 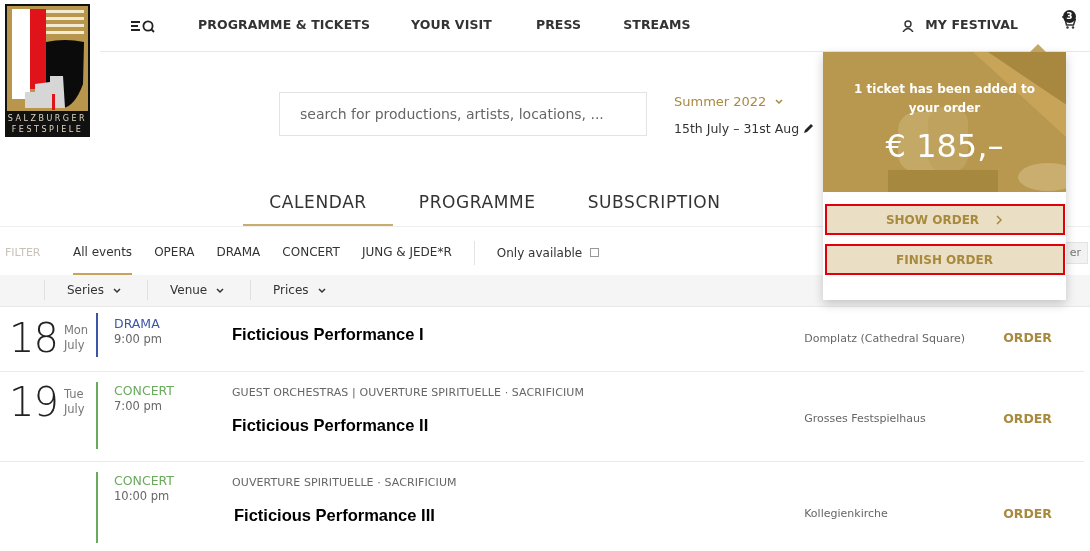 I want to click on view-tab: CALENDAR, so click(x=318, y=205).